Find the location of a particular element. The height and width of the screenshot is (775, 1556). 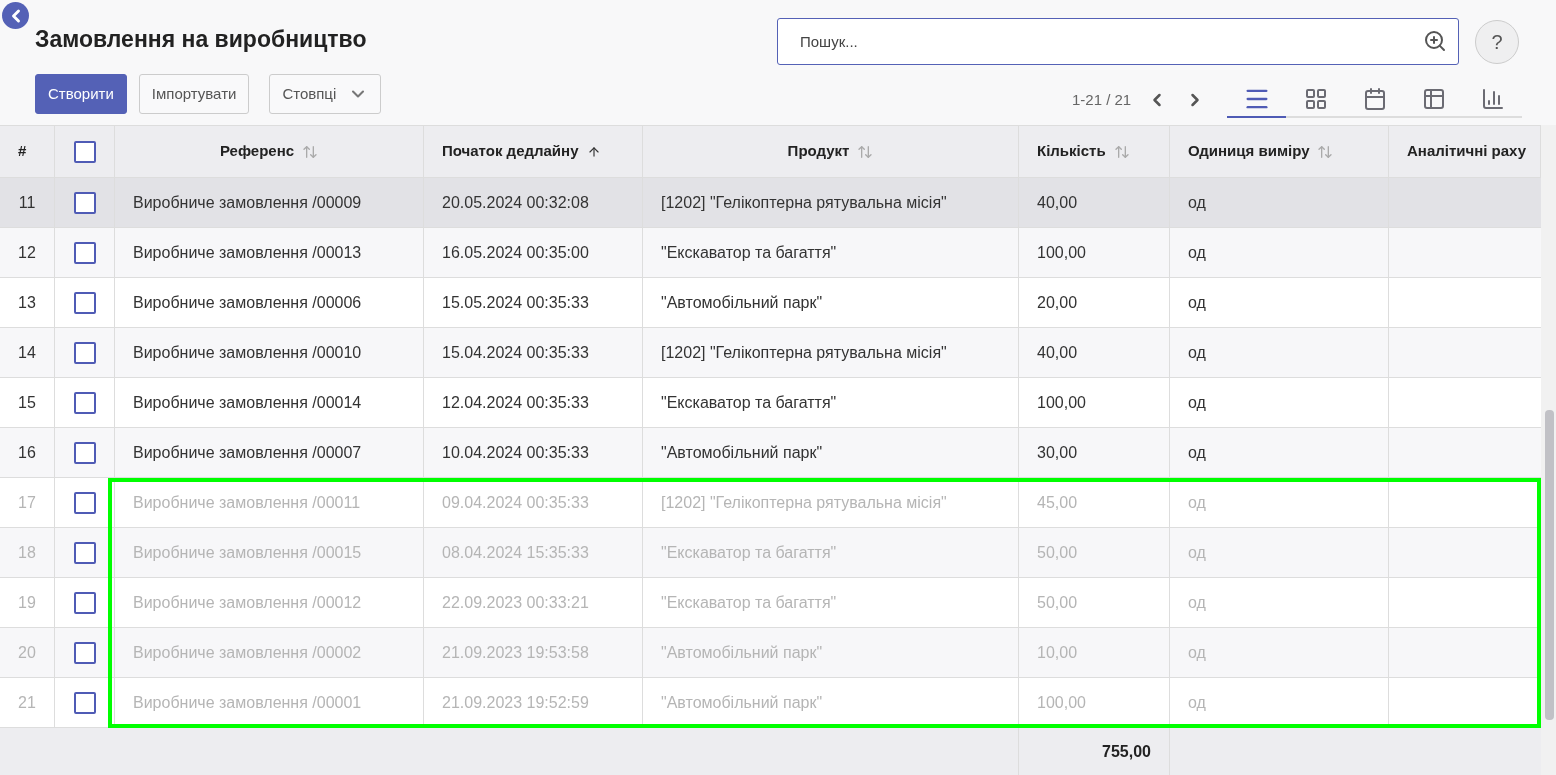

help-button: ? is located at coordinates (1497, 41).